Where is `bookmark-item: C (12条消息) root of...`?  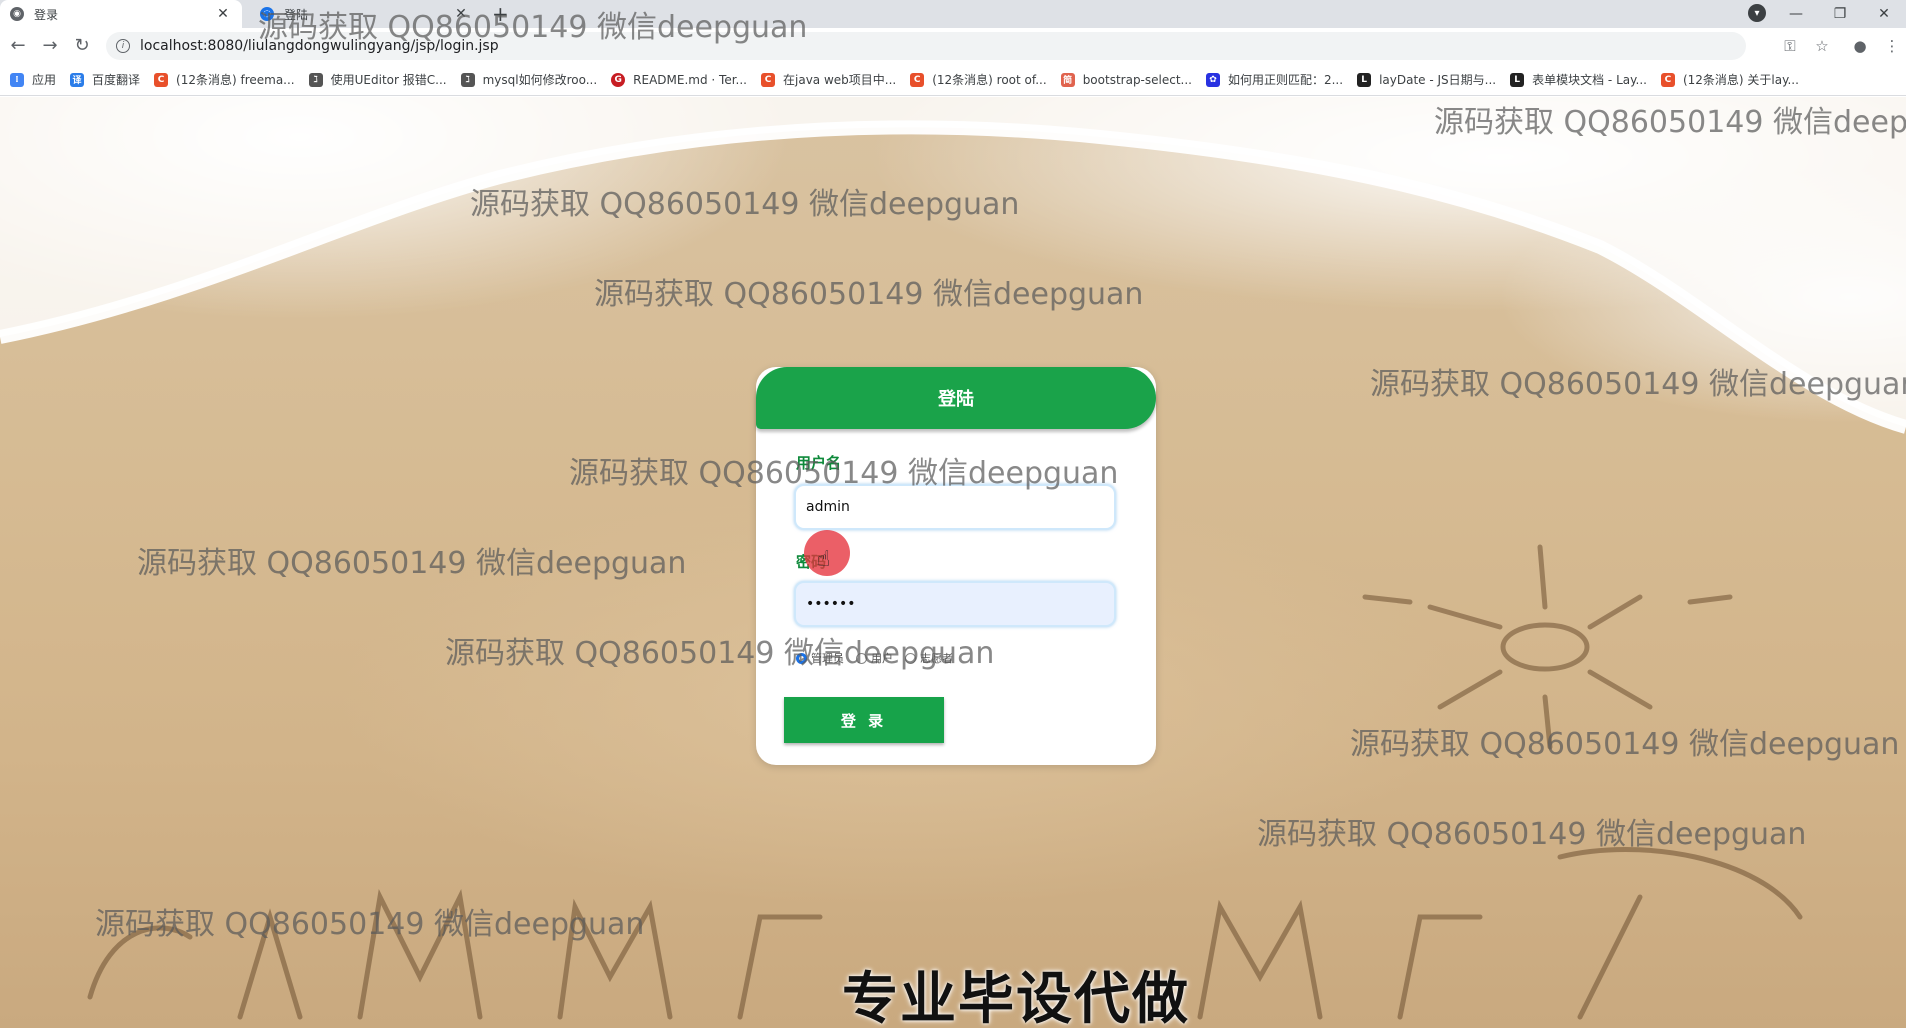 bookmark-item: C (12条消息) root of... is located at coordinates (978, 79).